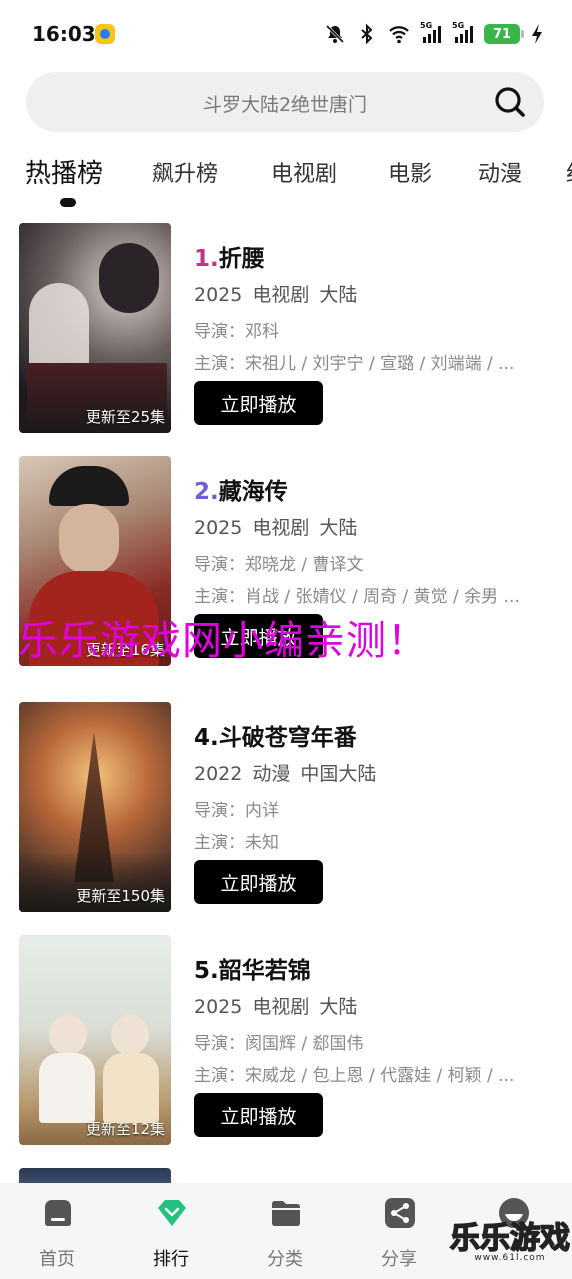  What do you see at coordinates (285, 1259) in the screenshot?
I see `nav-label: 分类` at bounding box center [285, 1259].